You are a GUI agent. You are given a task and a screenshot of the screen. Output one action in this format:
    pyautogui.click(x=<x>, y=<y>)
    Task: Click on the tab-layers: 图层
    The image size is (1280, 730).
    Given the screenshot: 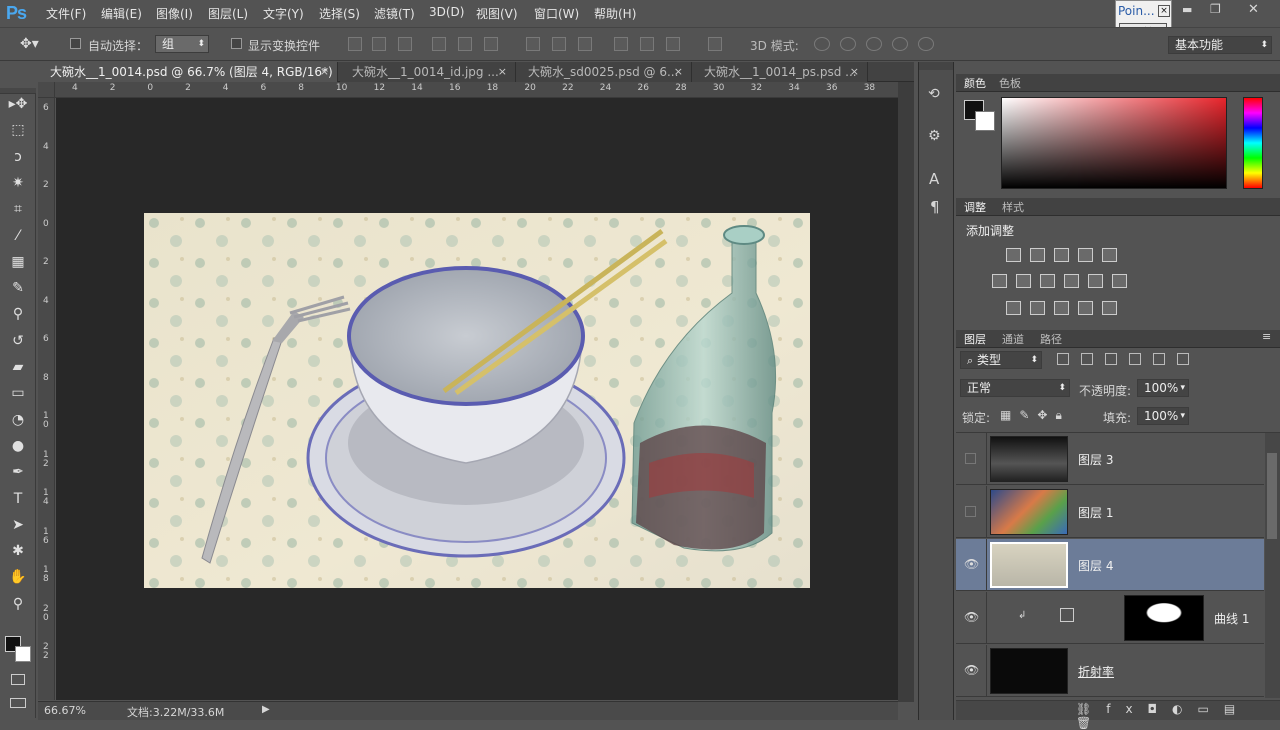 What is the action you would take?
    pyautogui.click(x=975, y=339)
    